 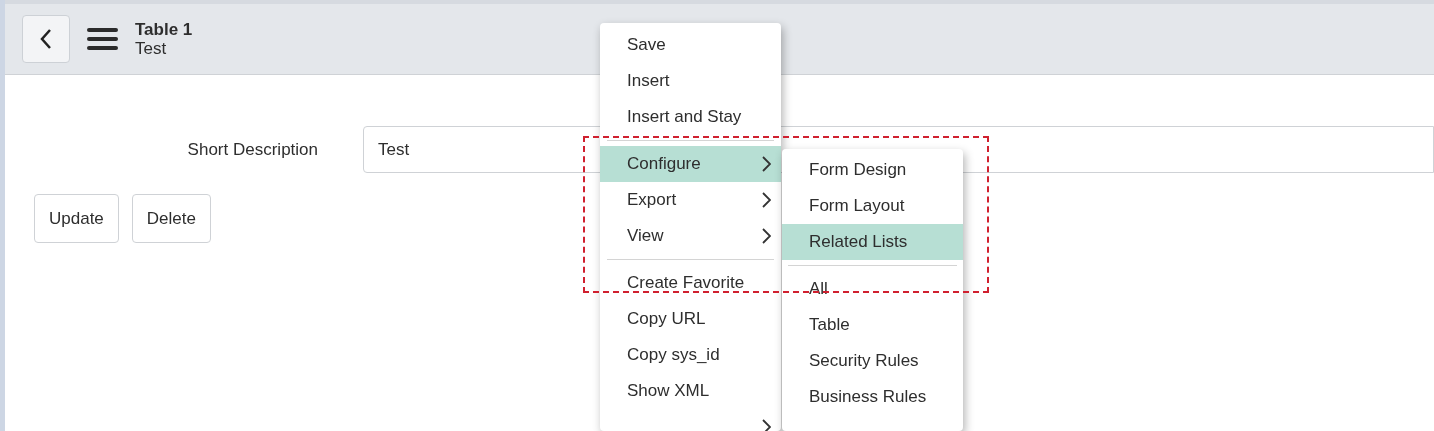 What do you see at coordinates (690, 355) in the screenshot?
I see `menu-item: Copy sys_id` at bounding box center [690, 355].